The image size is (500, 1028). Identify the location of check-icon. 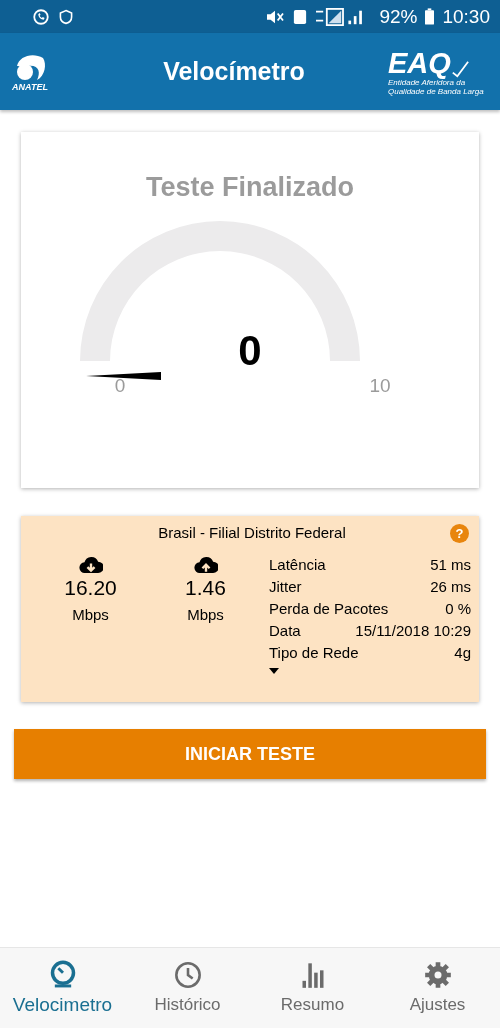
(459, 68).